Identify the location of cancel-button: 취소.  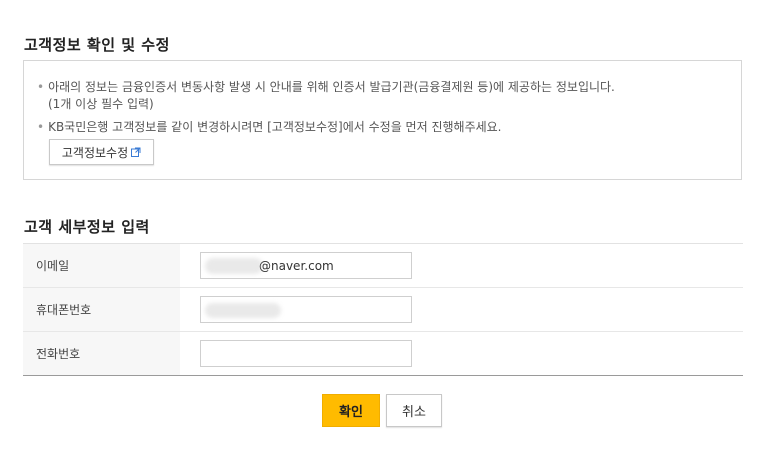
(414, 410).